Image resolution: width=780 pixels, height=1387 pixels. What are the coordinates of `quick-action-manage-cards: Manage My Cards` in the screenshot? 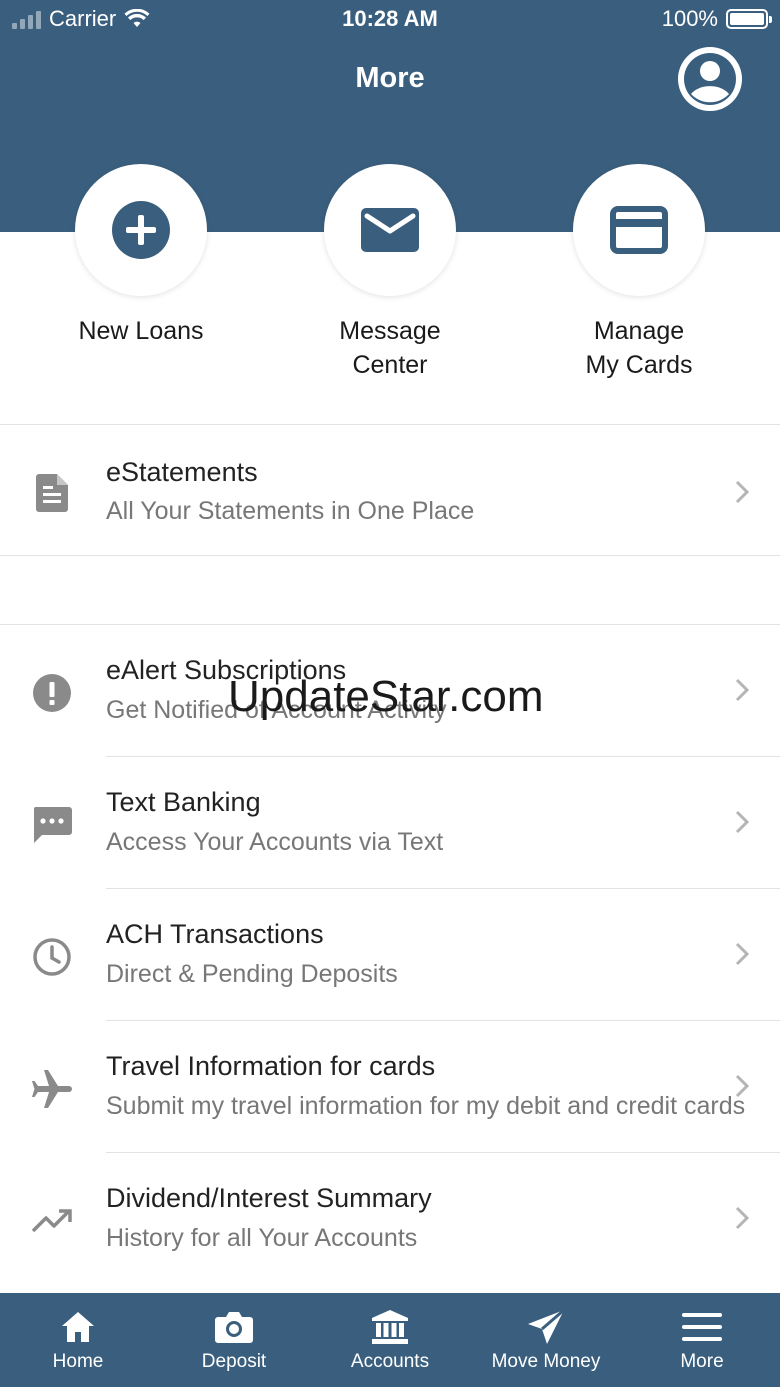 It's located at (639, 273).